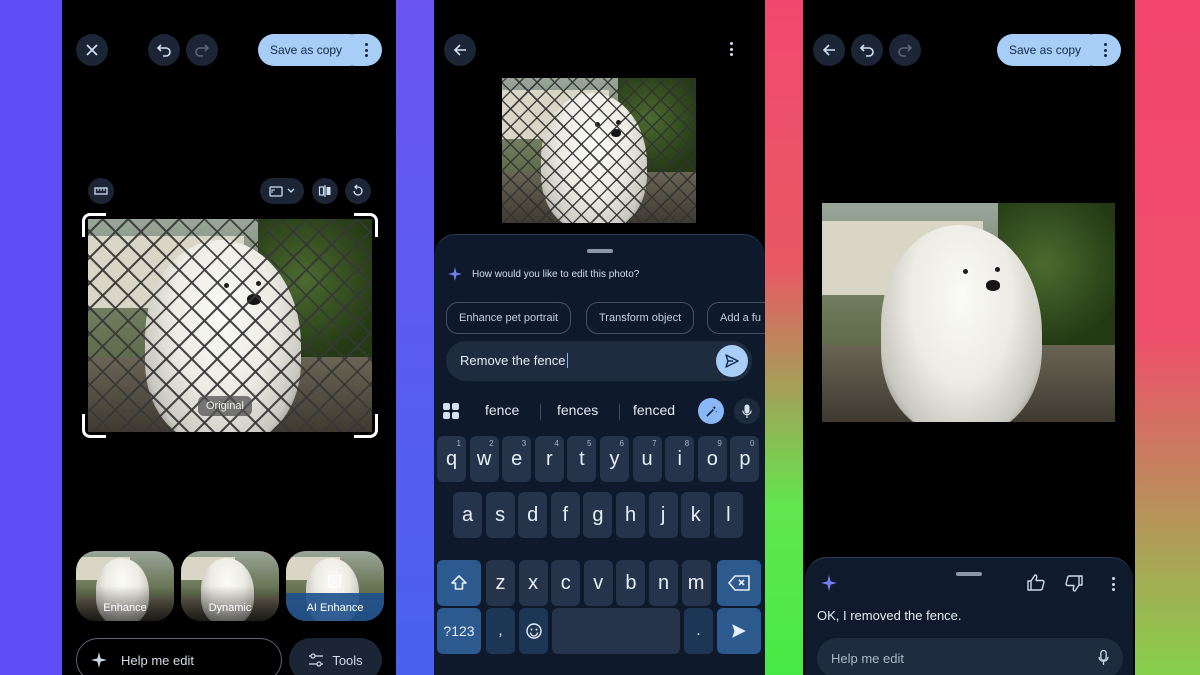 The image size is (1200, 675). Describe the element at coordinates (566, 583) in the screenshot. I see `key-c: c` at that location.